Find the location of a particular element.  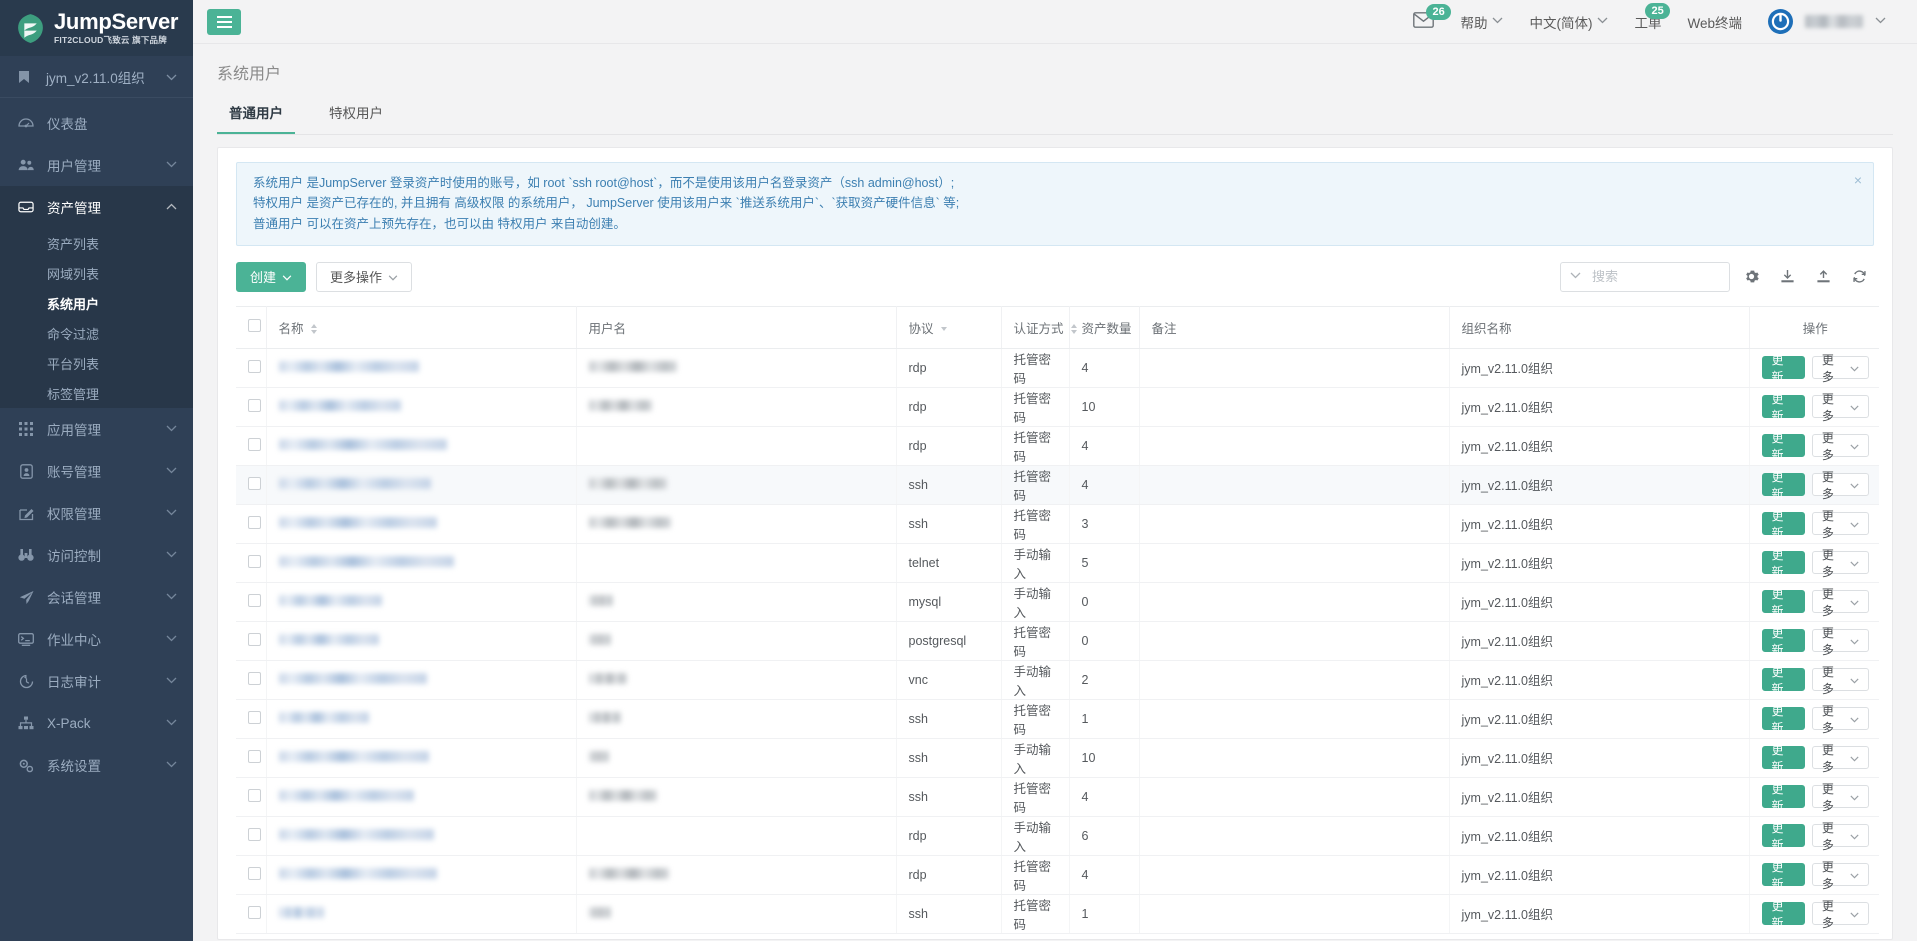

sidebar-item-label-management: 标签管理 is located at coordinates (96, 393).